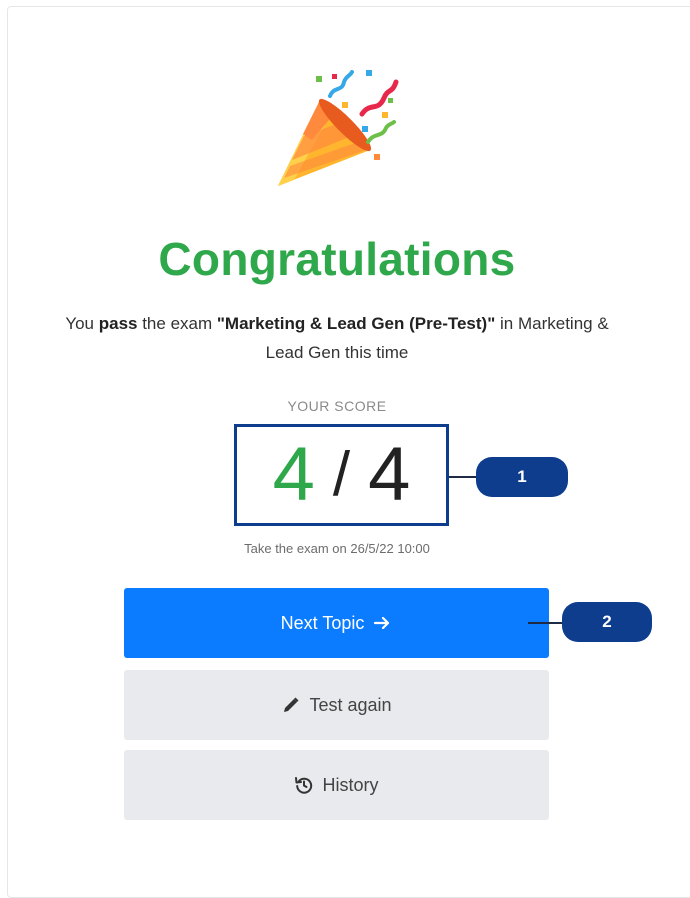  Describe the element at coordinates (350, 784) in the screenshot. I see `history-label: History` at that location.